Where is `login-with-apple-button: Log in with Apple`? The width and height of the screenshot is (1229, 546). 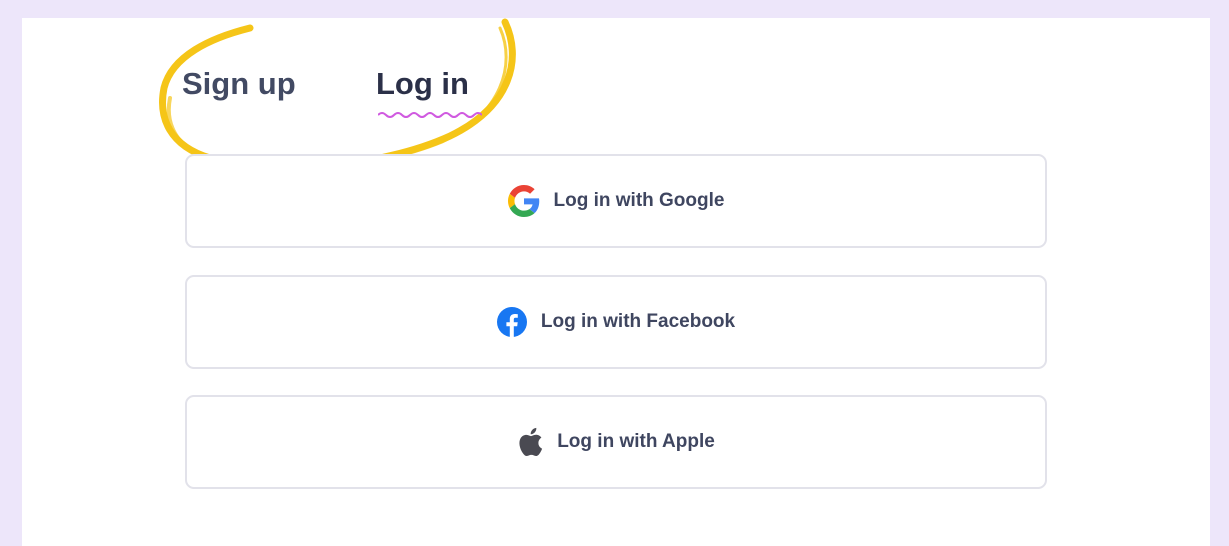
login-with-apple-button: Log in with Apple is located at coordinates (616, 442).